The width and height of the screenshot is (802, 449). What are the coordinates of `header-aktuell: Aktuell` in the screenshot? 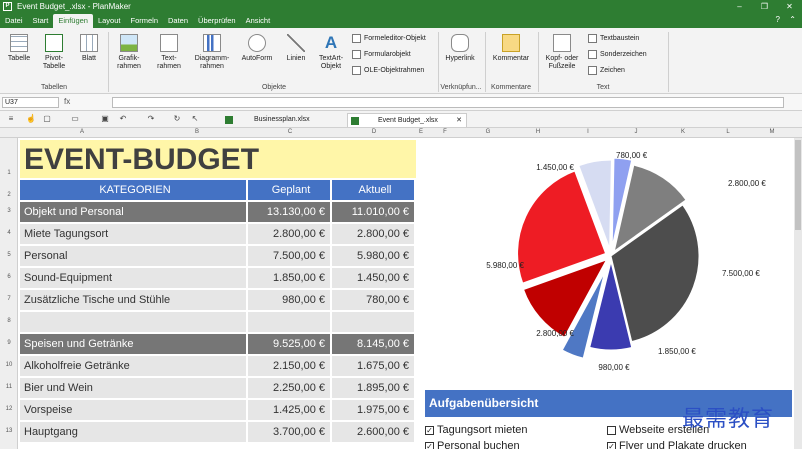 It's located at (373, 190).